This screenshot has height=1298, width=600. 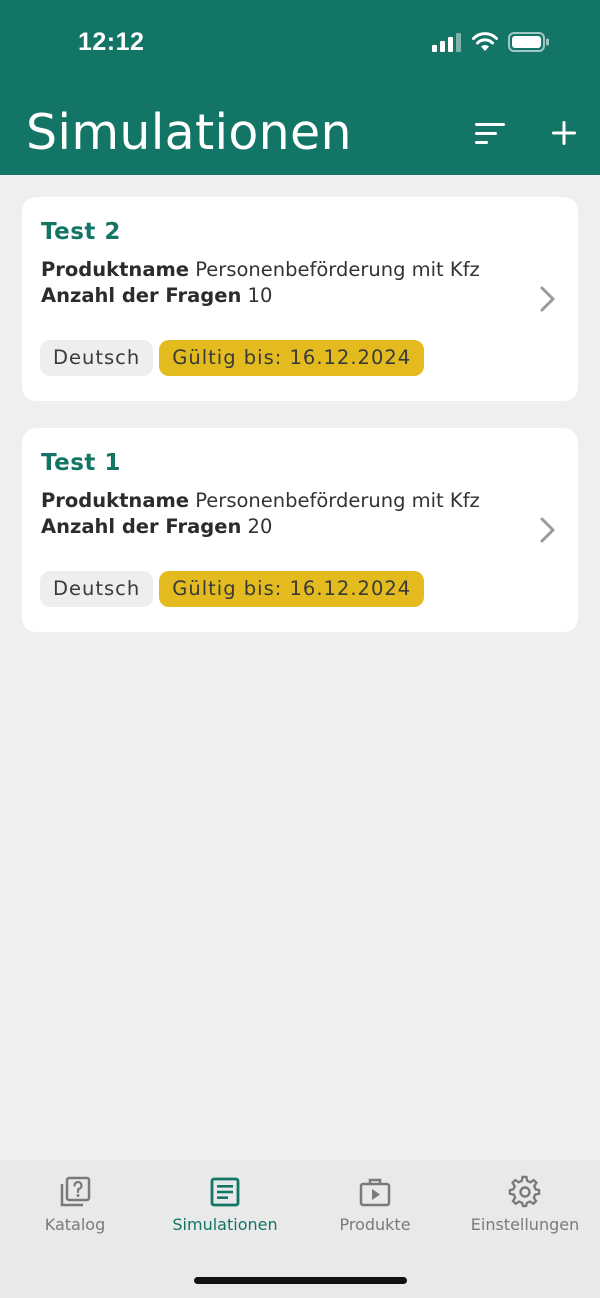 I want to click on tab-katalog: Katalog, so click(x=75, y=1204).